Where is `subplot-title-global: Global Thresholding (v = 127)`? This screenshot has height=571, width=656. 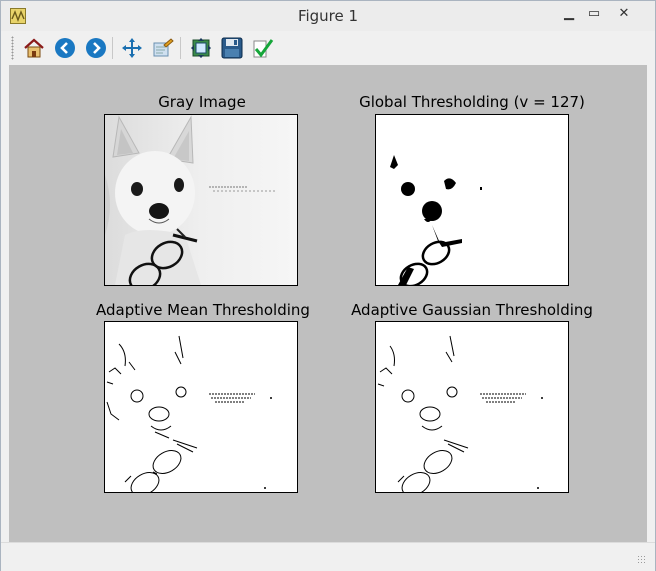
subplot-title-global: Global Thresholding (v = 127) is located at coordinates (472, 102).